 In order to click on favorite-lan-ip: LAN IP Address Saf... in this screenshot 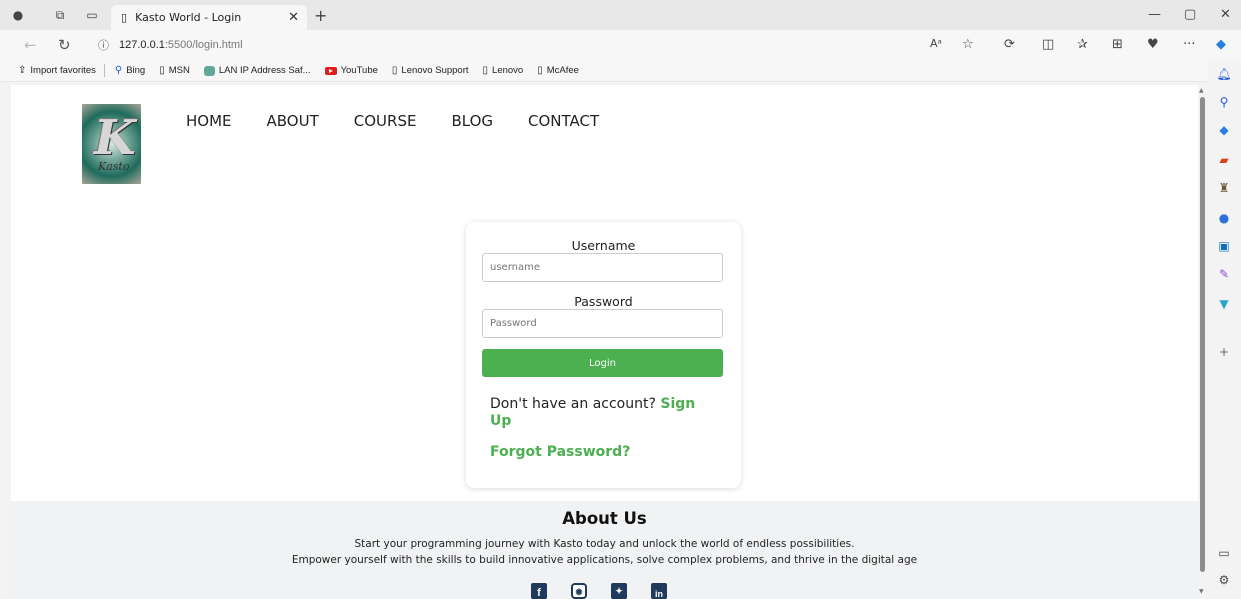, I will do `click(257, 70)`.